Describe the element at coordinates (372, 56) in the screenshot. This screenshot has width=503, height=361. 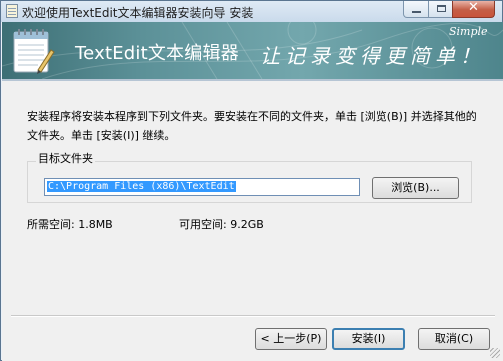
I see `banner-slogan: 让记录变得更简单！` at that location.